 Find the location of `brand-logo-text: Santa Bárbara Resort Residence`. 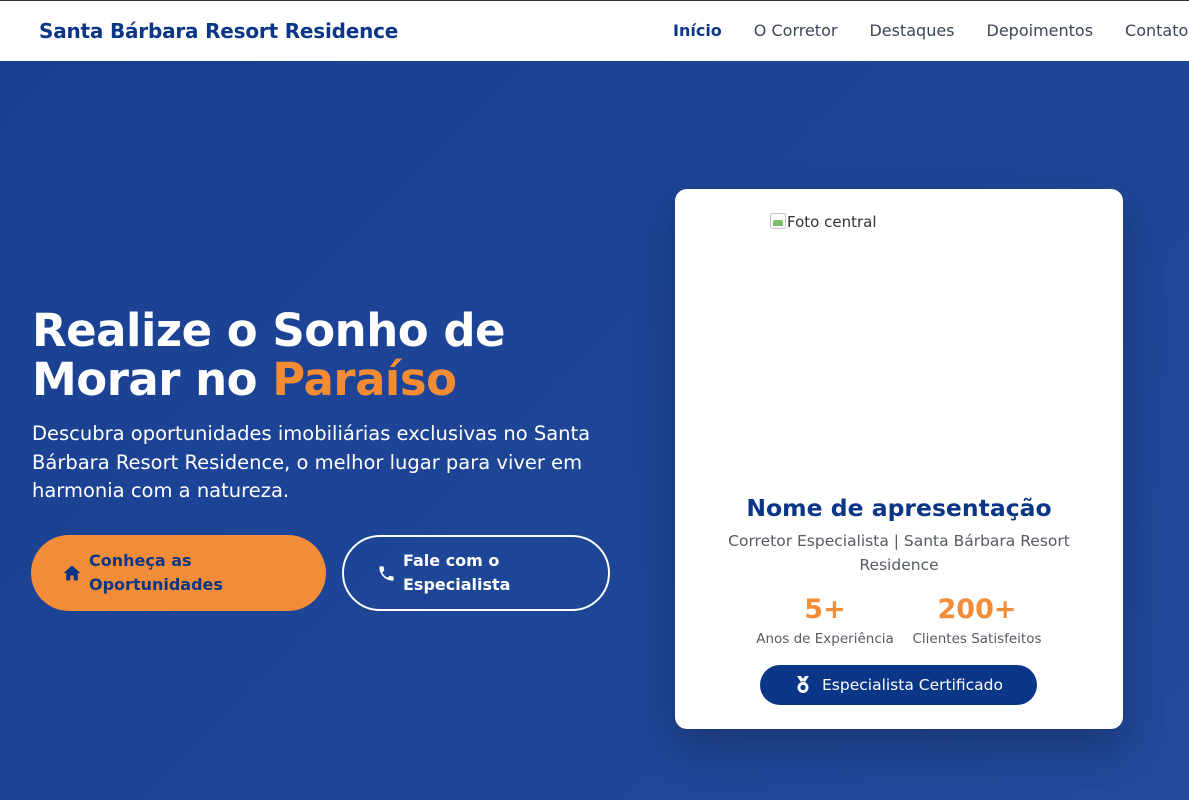

brand-logo-text: Santa Bárbara Resort Residence is located at coordinates (218, 31).